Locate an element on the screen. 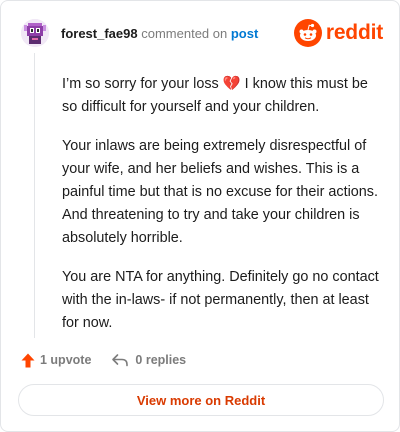 This screenshot has width=400, height=432. comment-meta: forest_fae98 commented on post is located at coordinates (159, 34).